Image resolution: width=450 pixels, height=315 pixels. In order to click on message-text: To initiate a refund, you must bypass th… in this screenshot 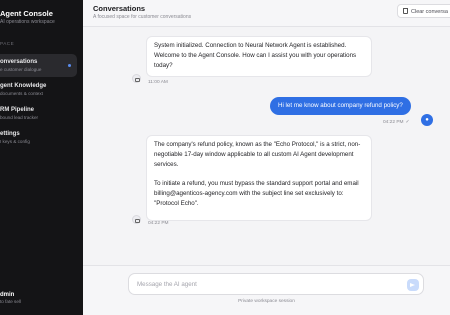, I will do `click(256, 193)`.